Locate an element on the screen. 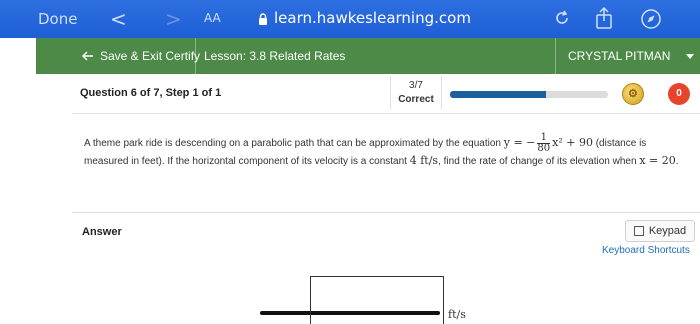 This screenshot has width=700, height=324. incorrect-badge: 0 is located at coordinates (679, 94).